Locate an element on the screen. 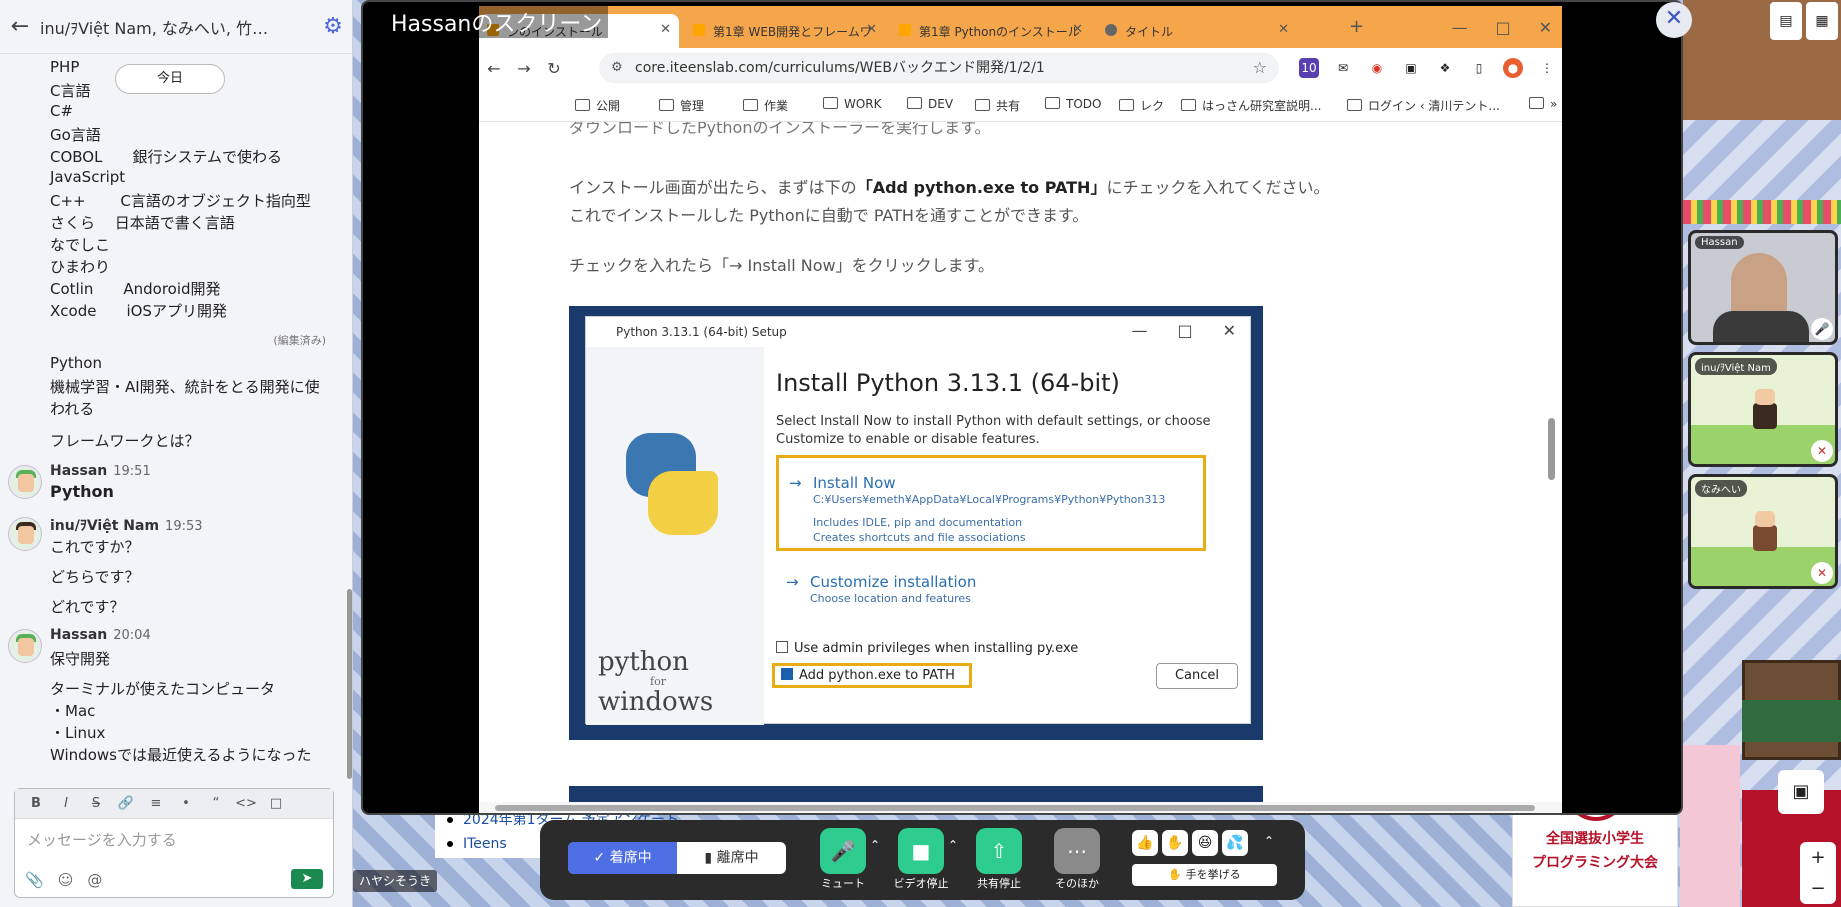 The height and width of the screenshot is (907, 1841). camera-icon: ■ is located at coordinates (921, 851).